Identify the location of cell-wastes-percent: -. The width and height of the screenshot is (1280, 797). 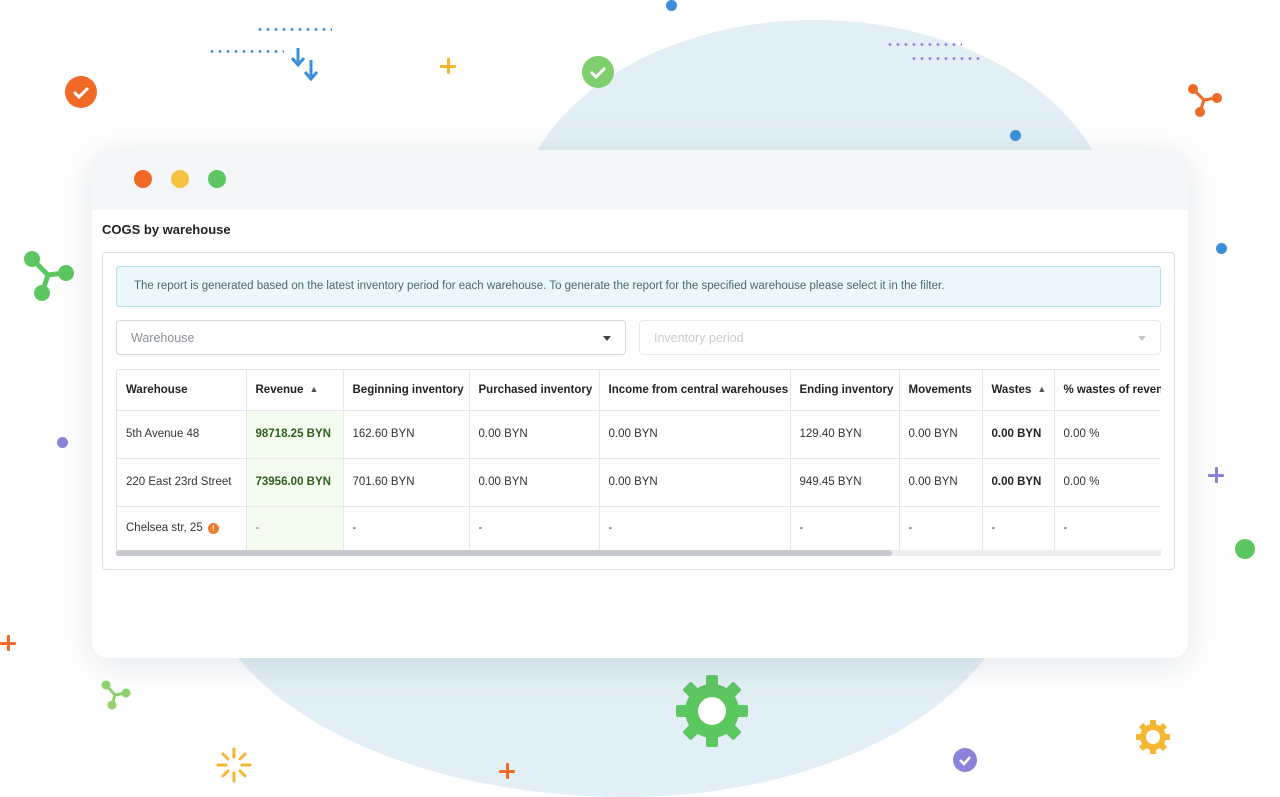
(1107, 528).